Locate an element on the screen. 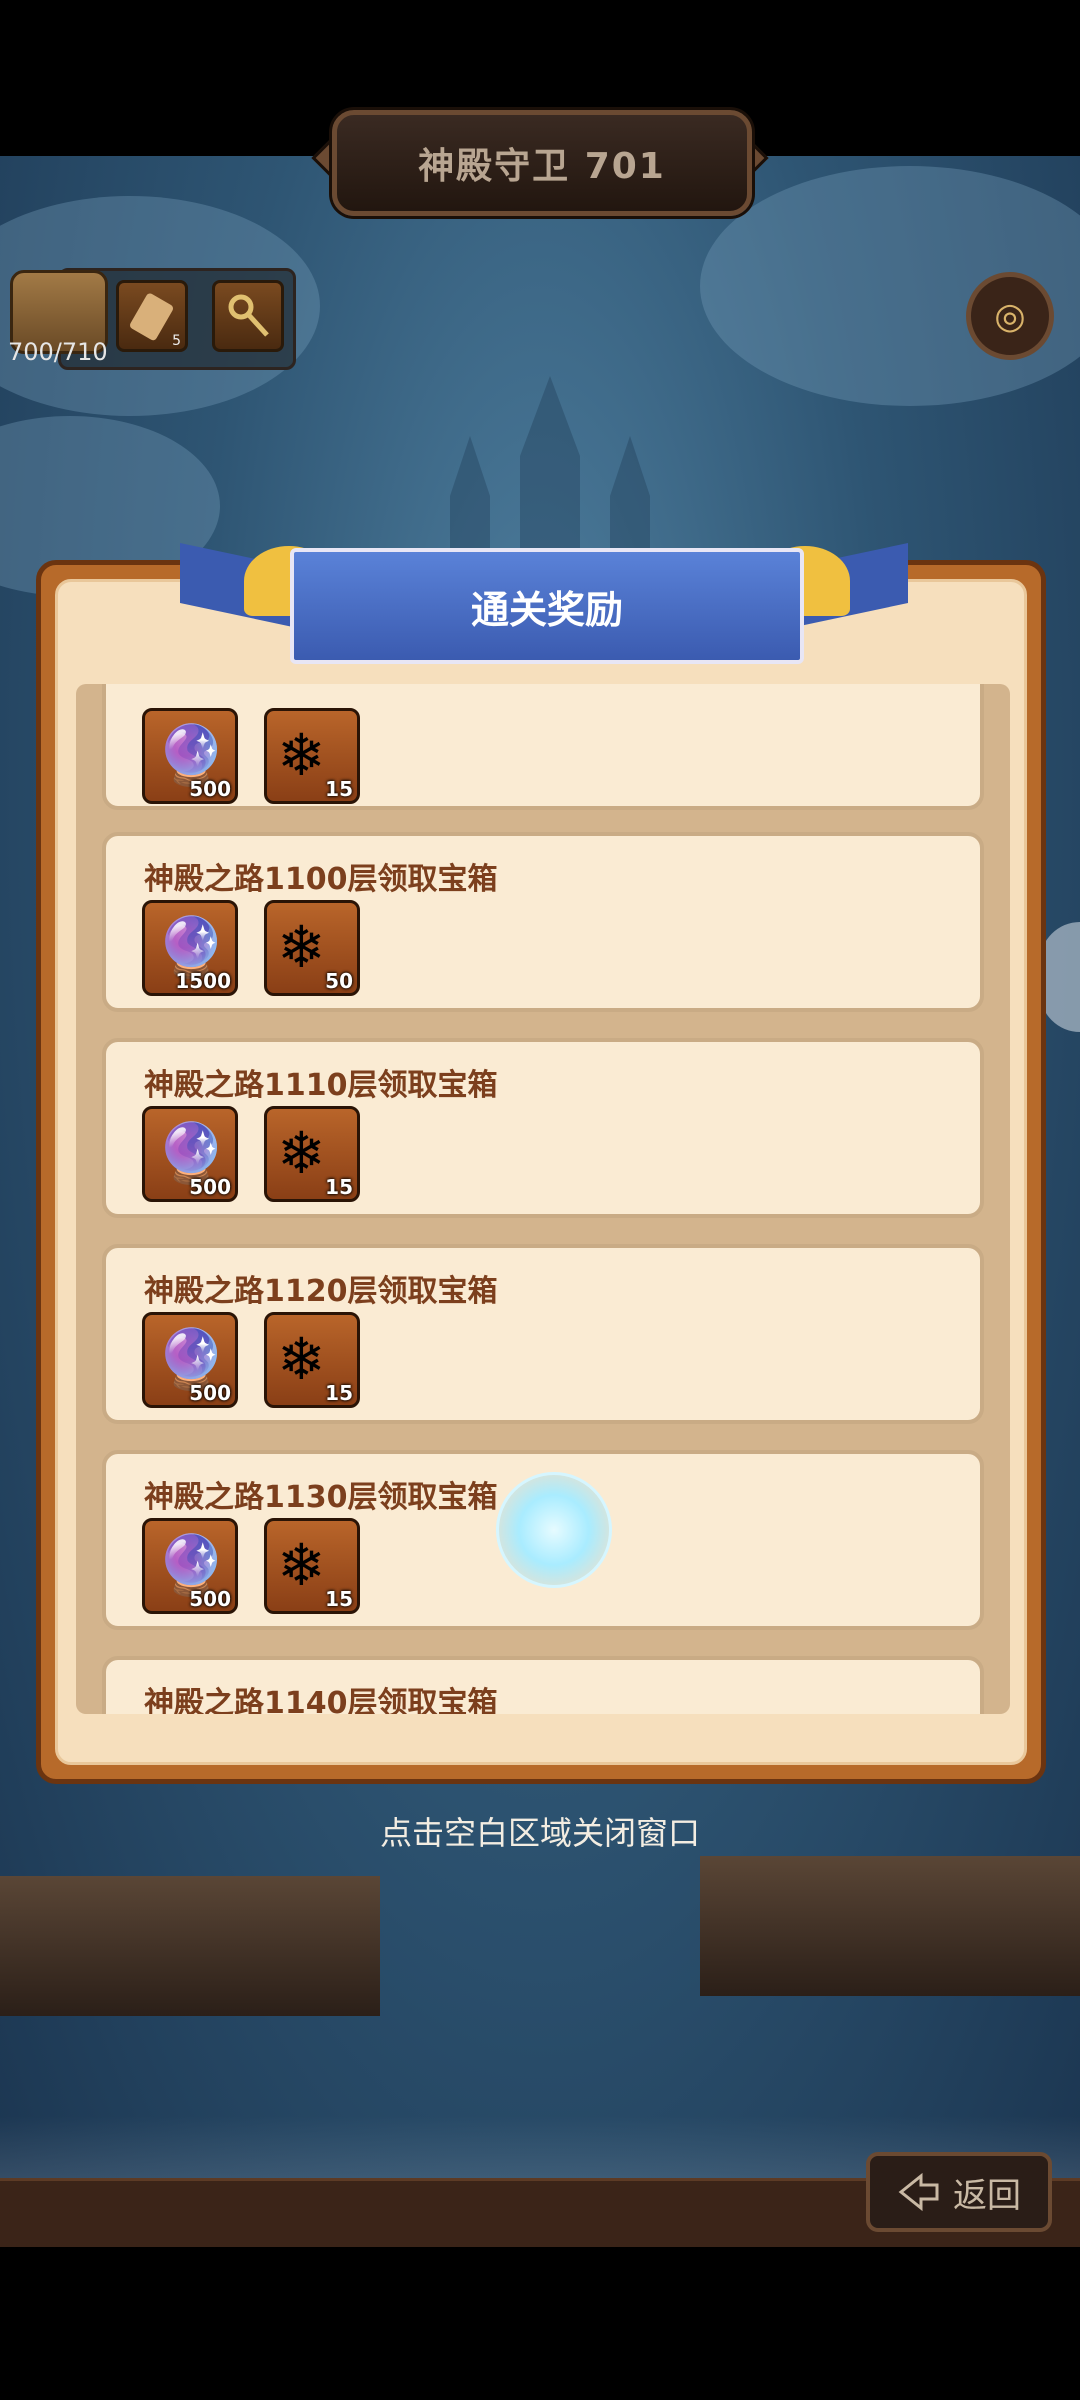  reward-card: 神殿之路1110层领取宝箱 🔮 500 ❄ 15 is located at coordinates (543, 1128).